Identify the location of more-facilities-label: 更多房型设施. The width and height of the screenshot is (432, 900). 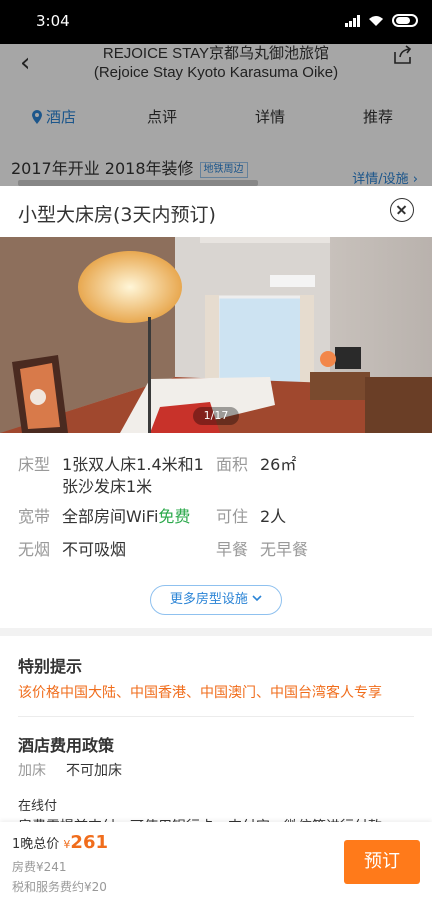
(208, 599).